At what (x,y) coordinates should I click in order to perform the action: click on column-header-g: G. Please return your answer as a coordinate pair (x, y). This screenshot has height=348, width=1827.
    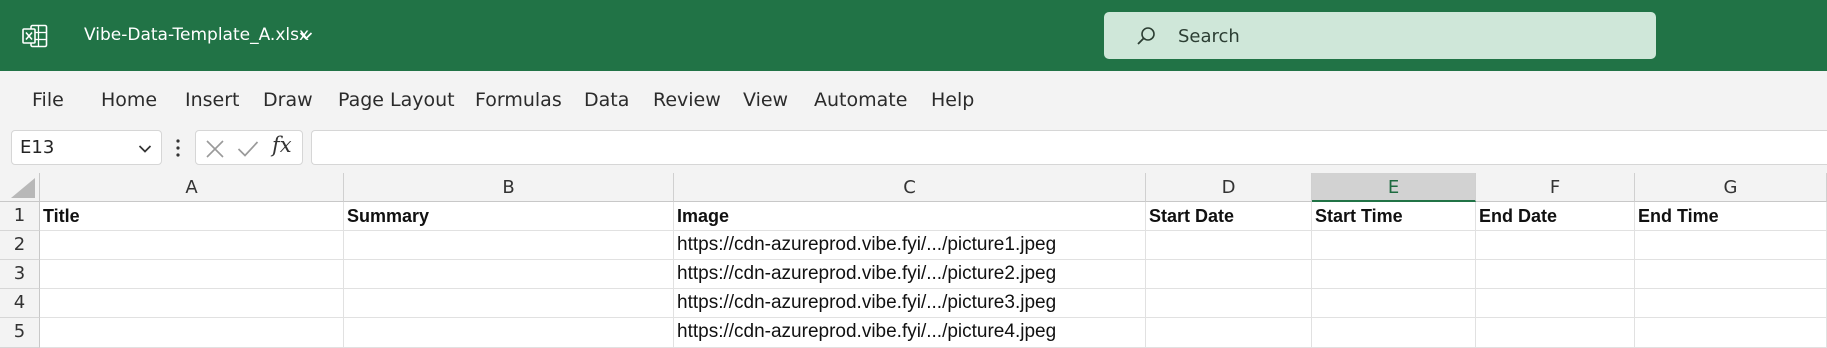
    Looking at the image, I should click on (1731, 187).